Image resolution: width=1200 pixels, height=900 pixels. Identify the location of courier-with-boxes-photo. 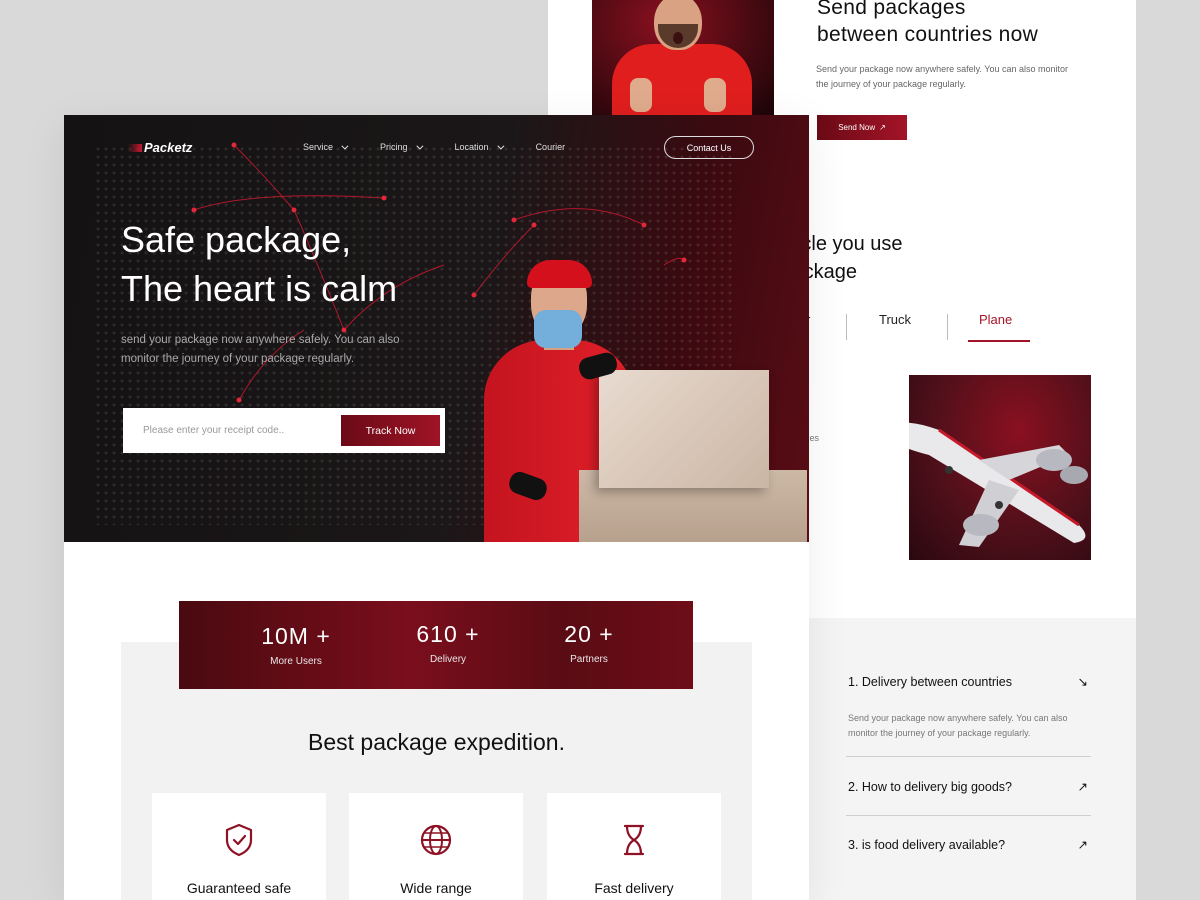
(634, 398).